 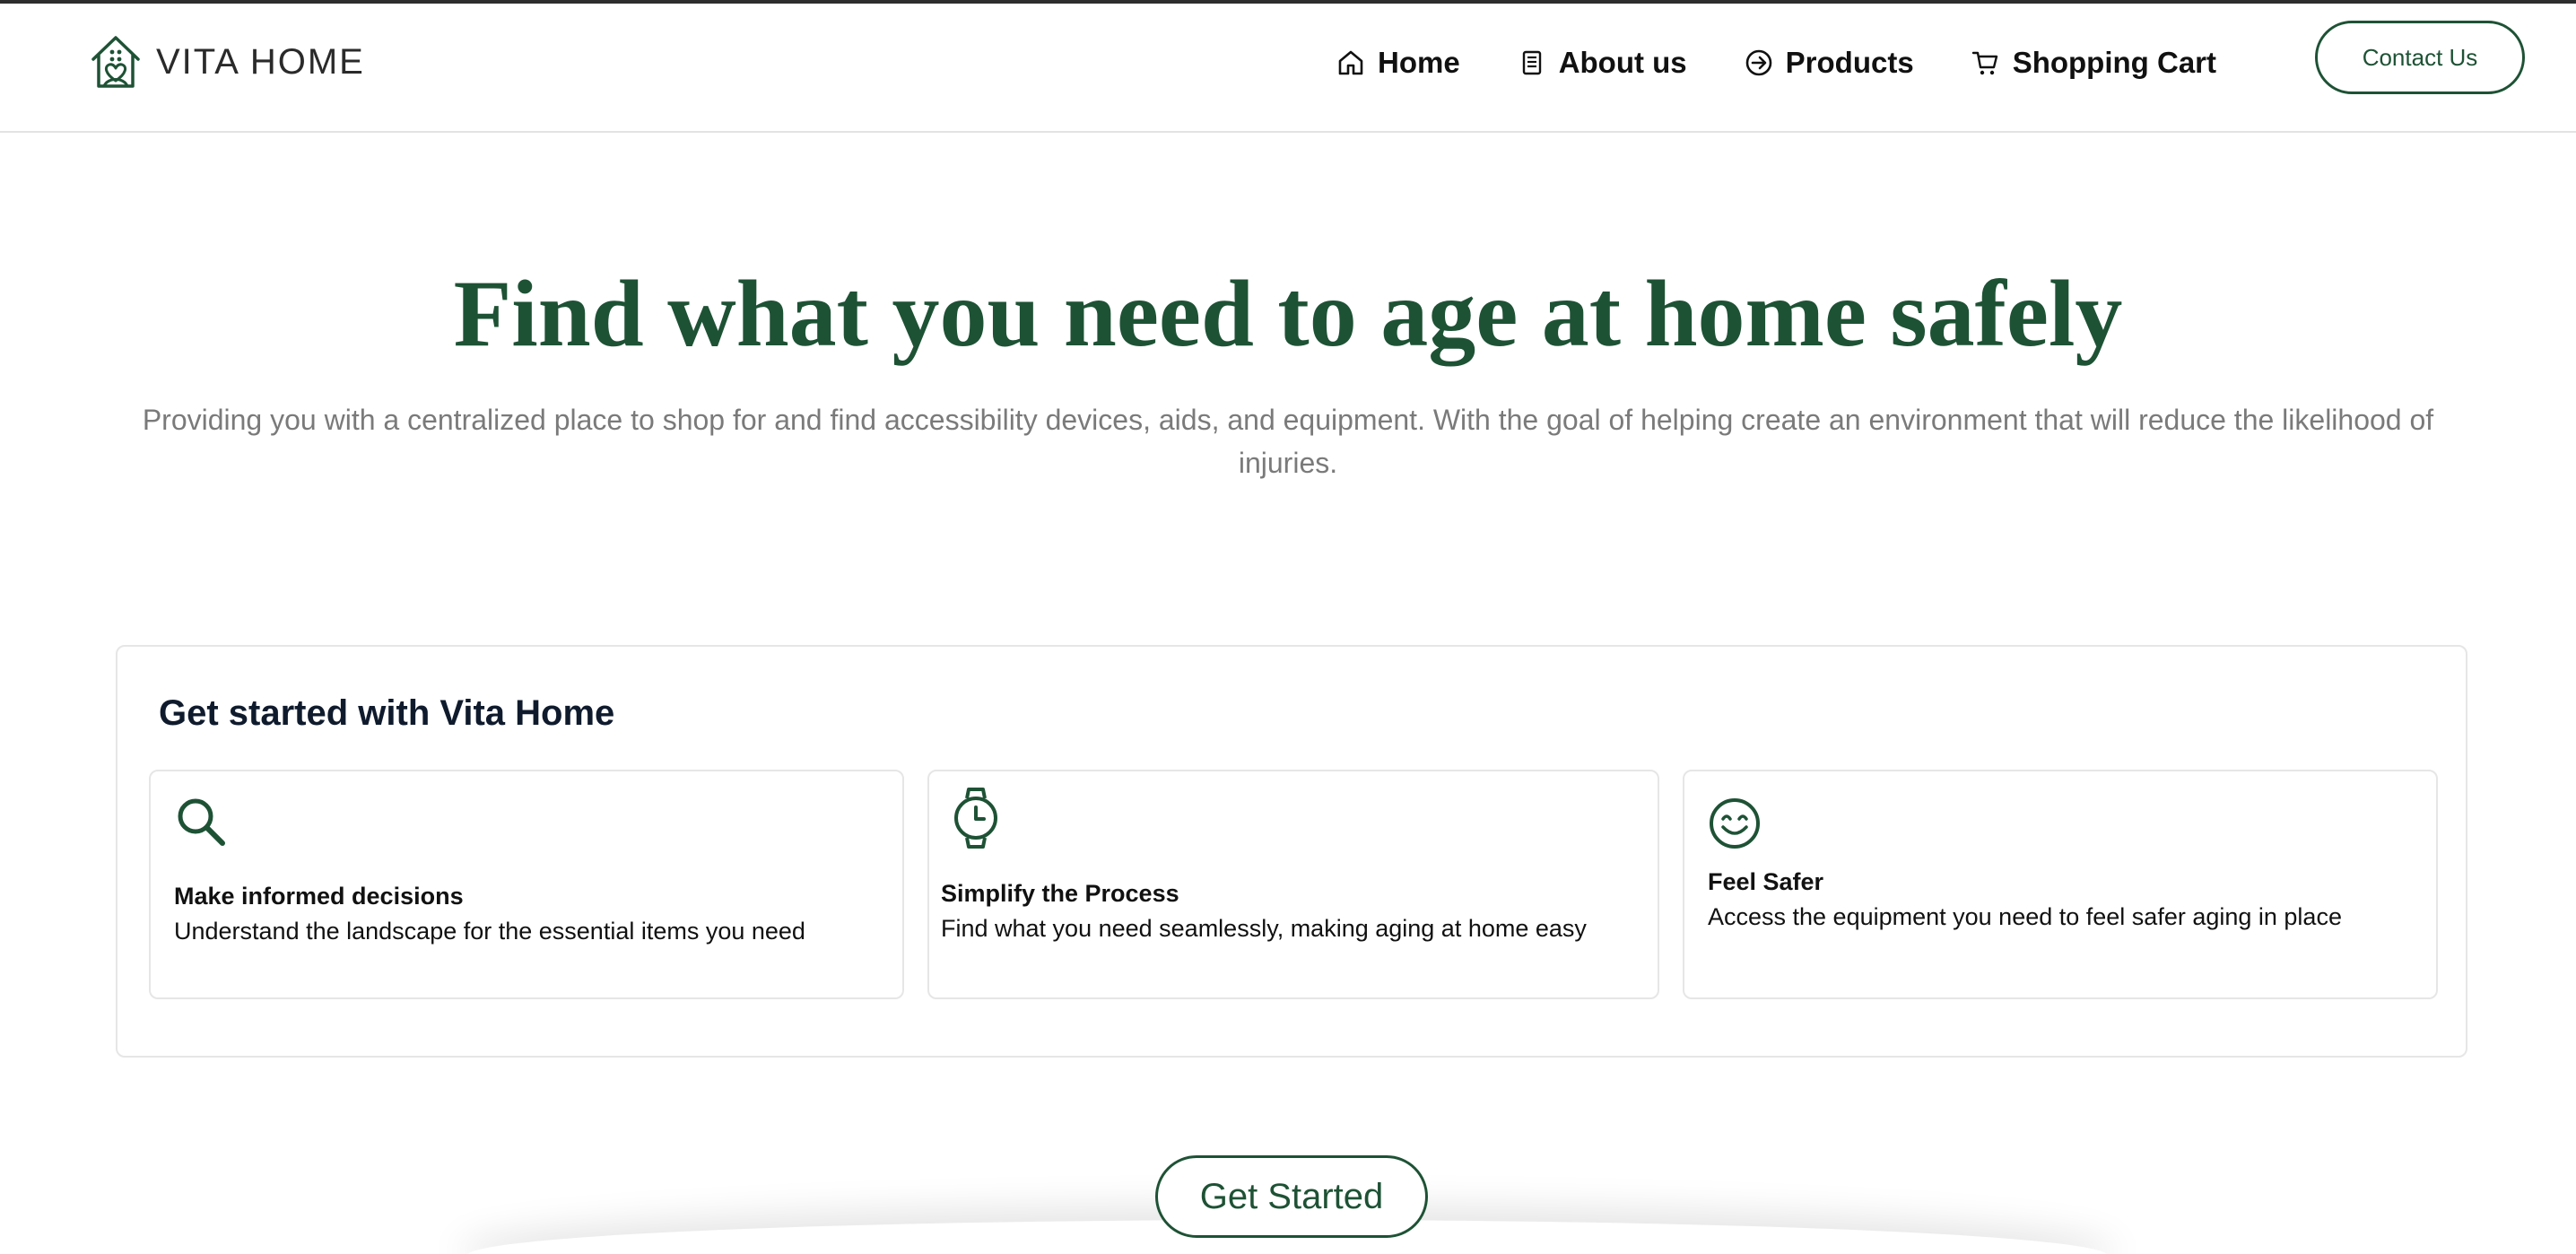 What do you see at coordinates (1291, 1196) in the screenshot?
I see `get-started-button: Get Started` at bounding box center [1291, 1196].